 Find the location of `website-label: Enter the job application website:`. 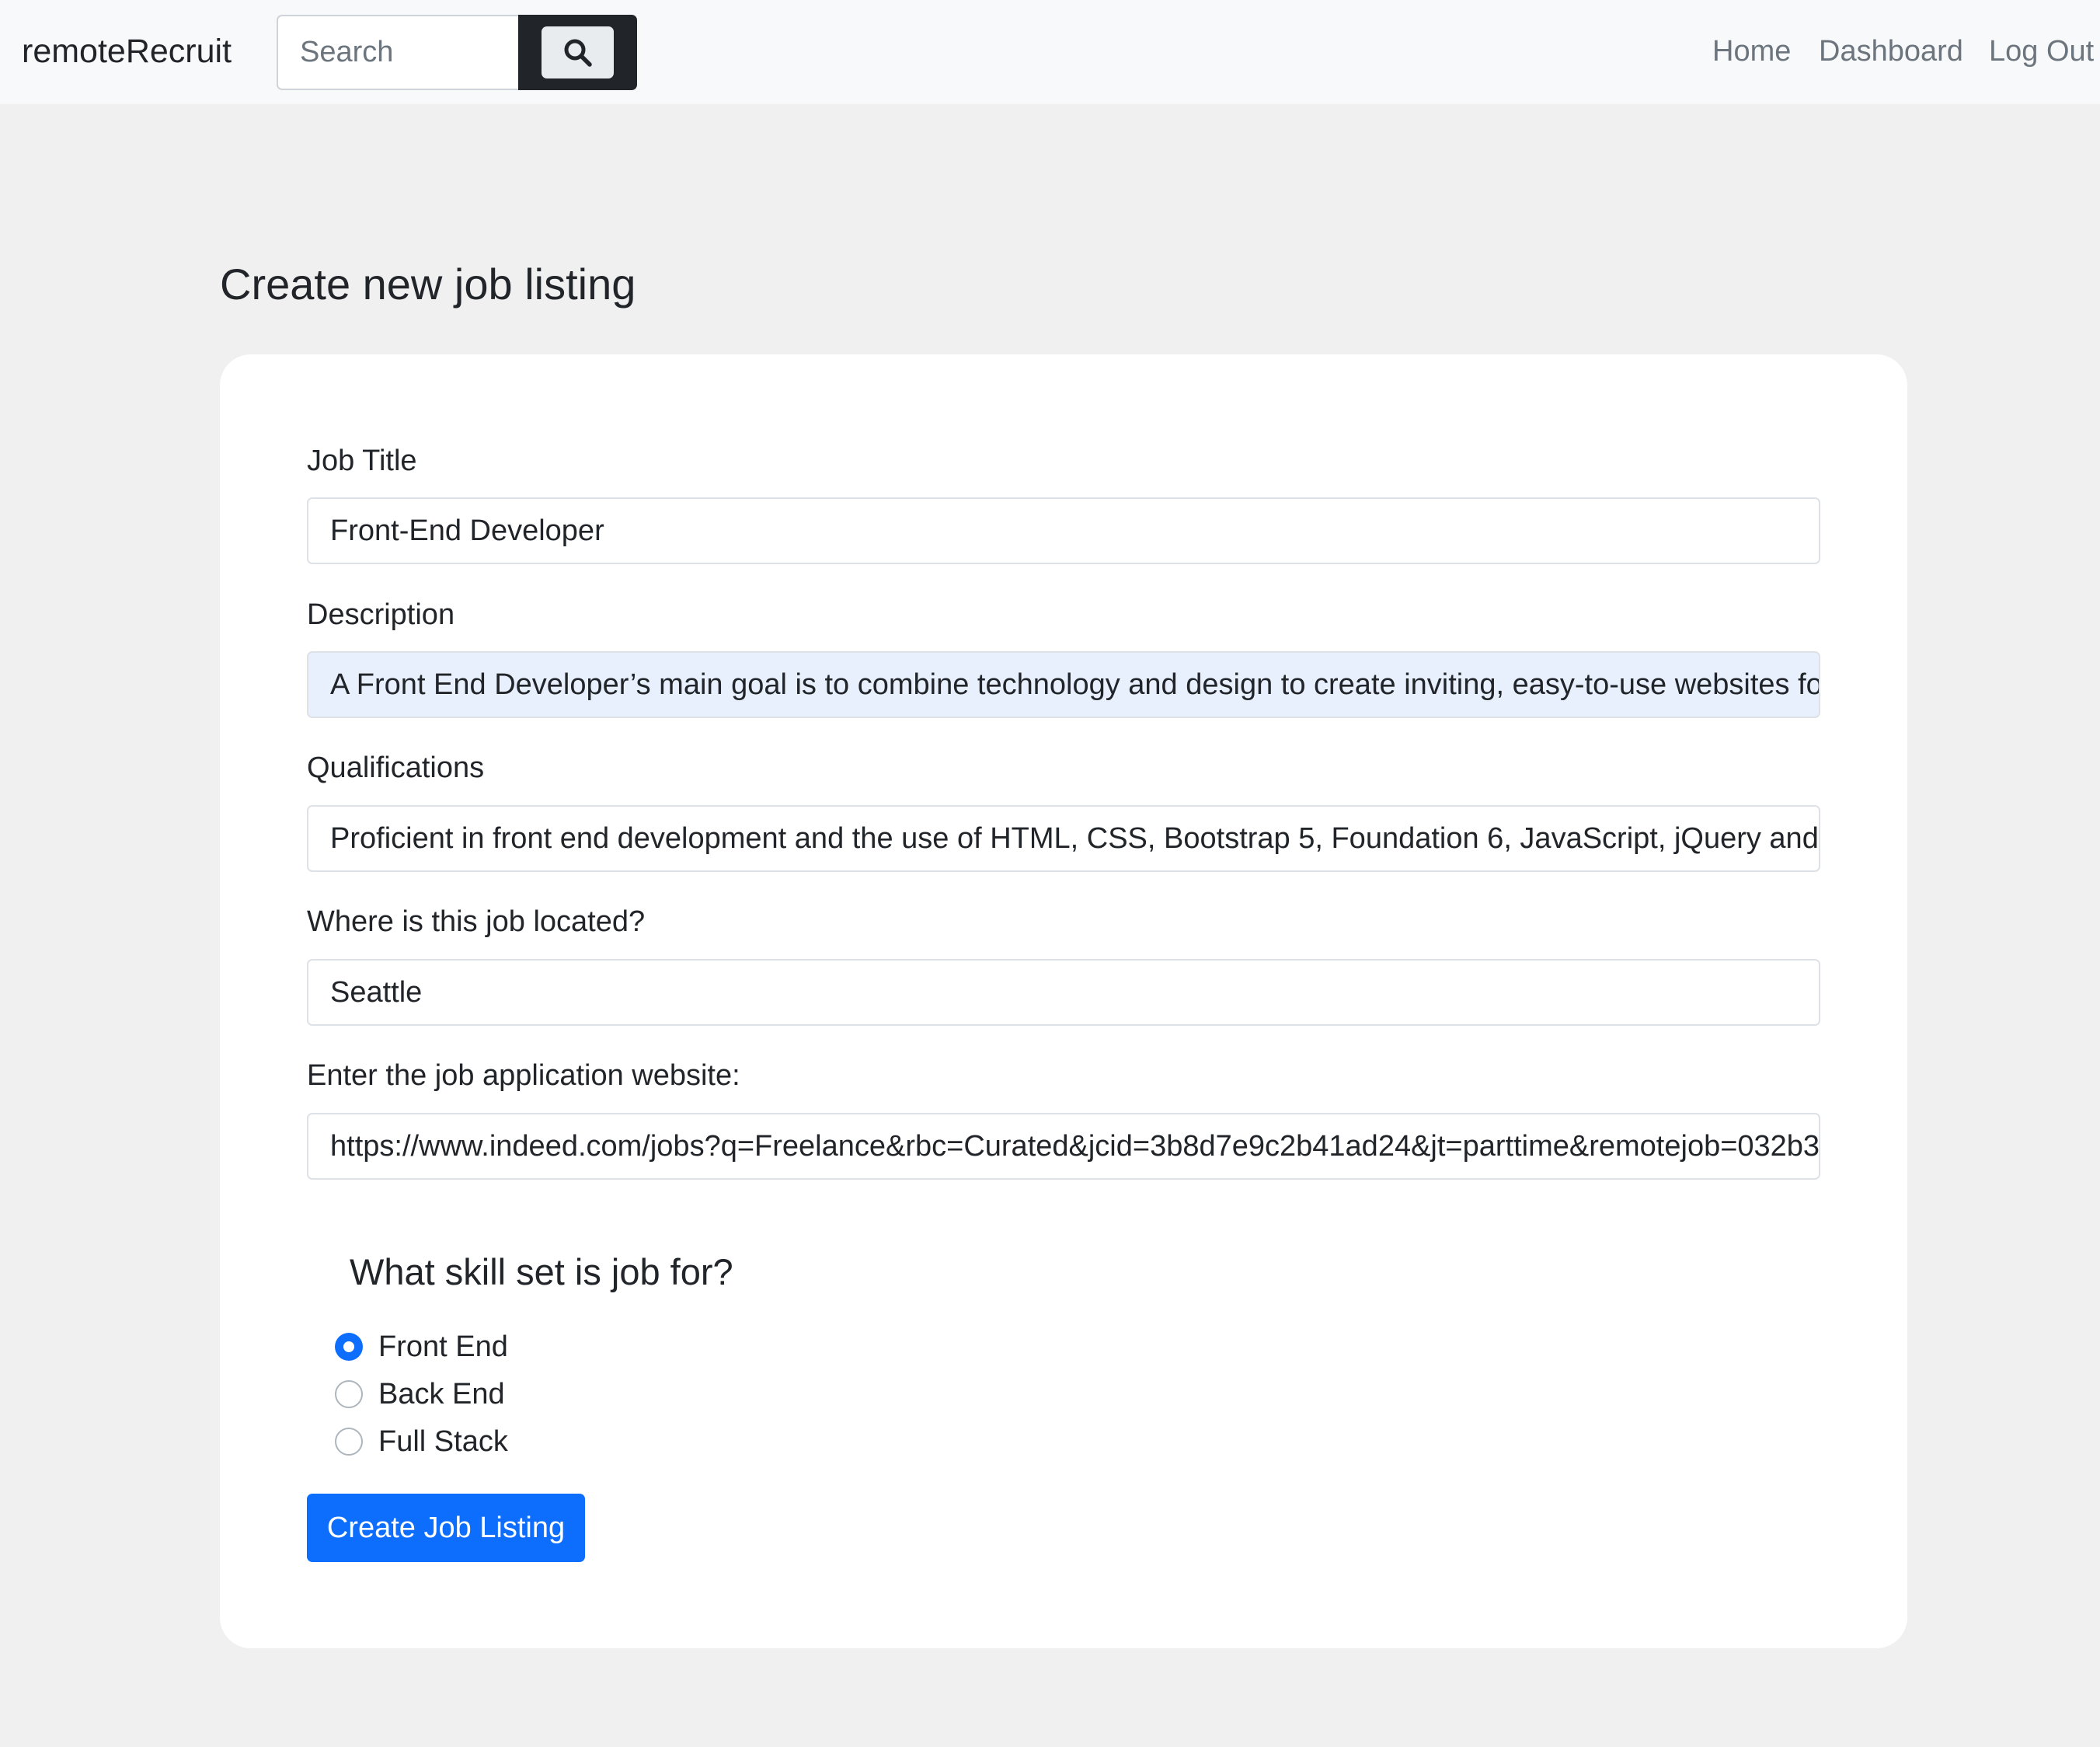

website-label: Enter the job application website: is located at coordinates (523, 1075).